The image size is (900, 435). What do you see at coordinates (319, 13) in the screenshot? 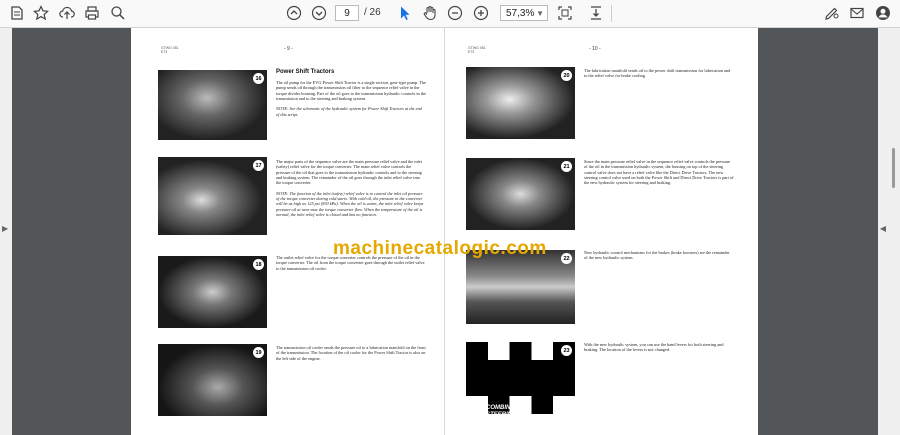
I see `page-down-icon` at bounding box center [319, 13].